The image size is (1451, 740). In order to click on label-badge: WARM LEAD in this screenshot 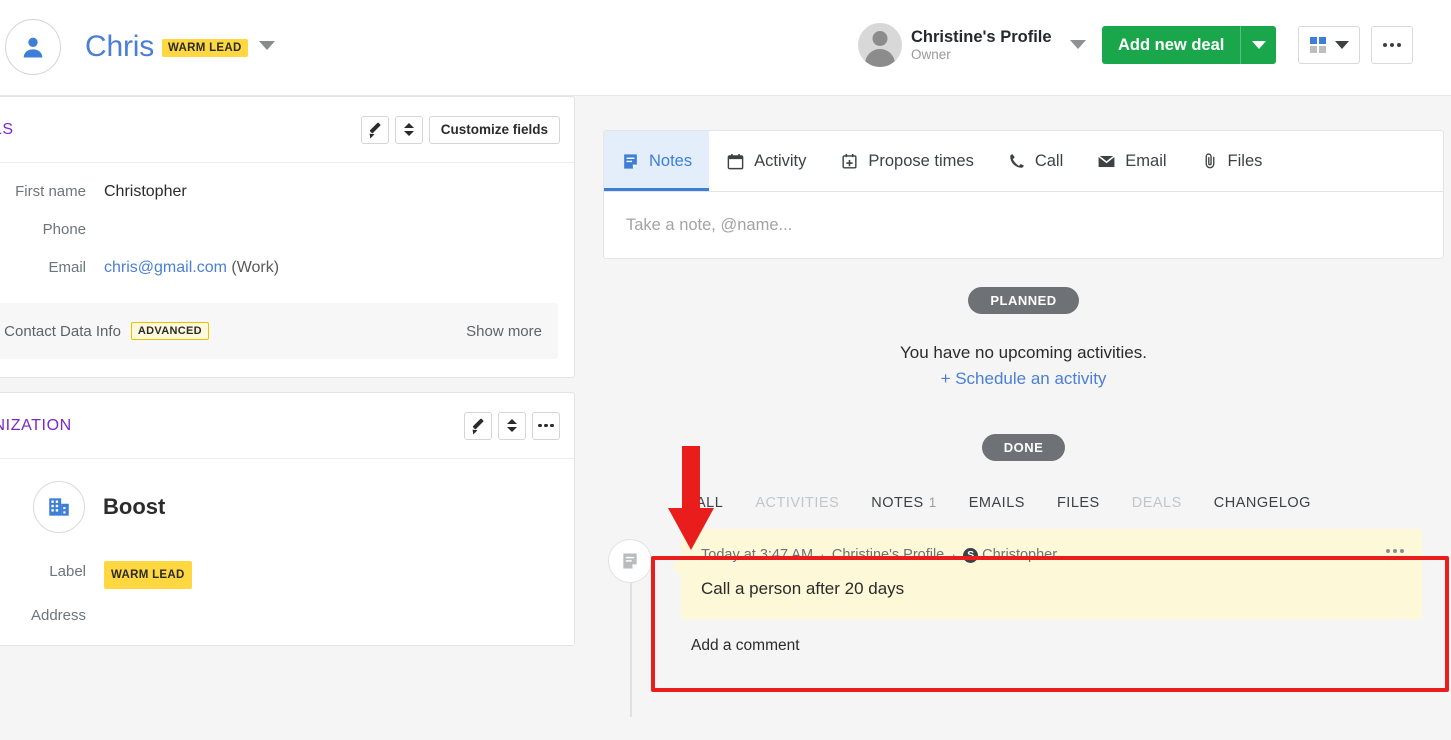, I will do `click(148, 575)`.